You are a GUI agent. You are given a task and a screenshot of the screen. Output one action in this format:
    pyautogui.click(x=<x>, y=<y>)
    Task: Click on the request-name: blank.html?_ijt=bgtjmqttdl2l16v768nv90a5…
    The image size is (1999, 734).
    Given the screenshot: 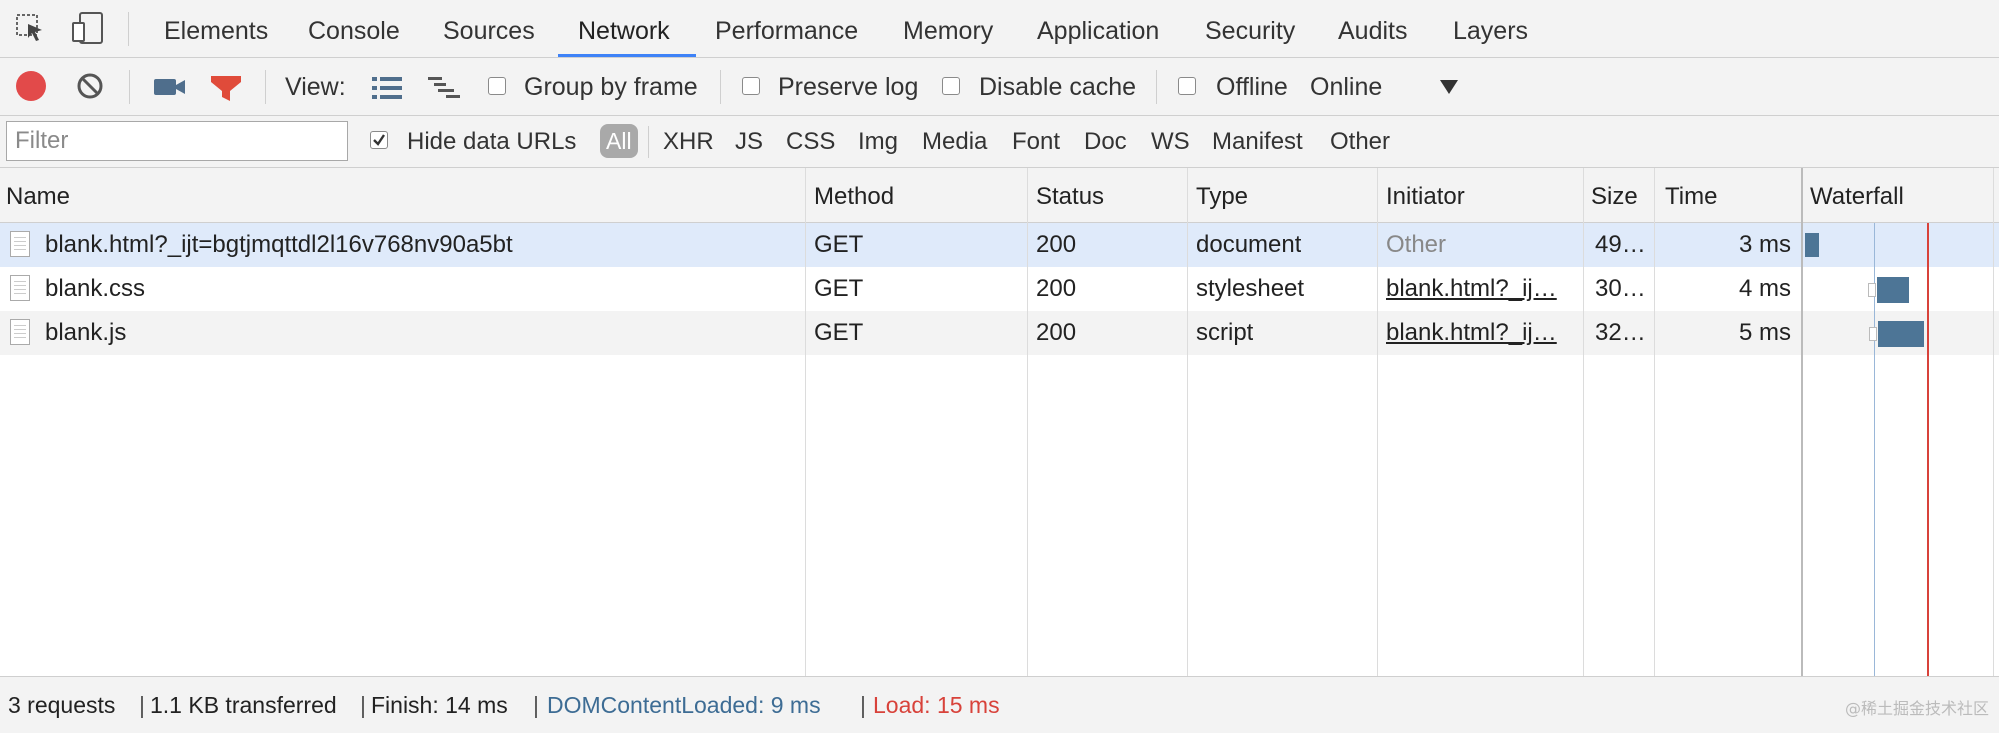 What is the action you would take?
    pyautogui.click(x=420, y=245)
    